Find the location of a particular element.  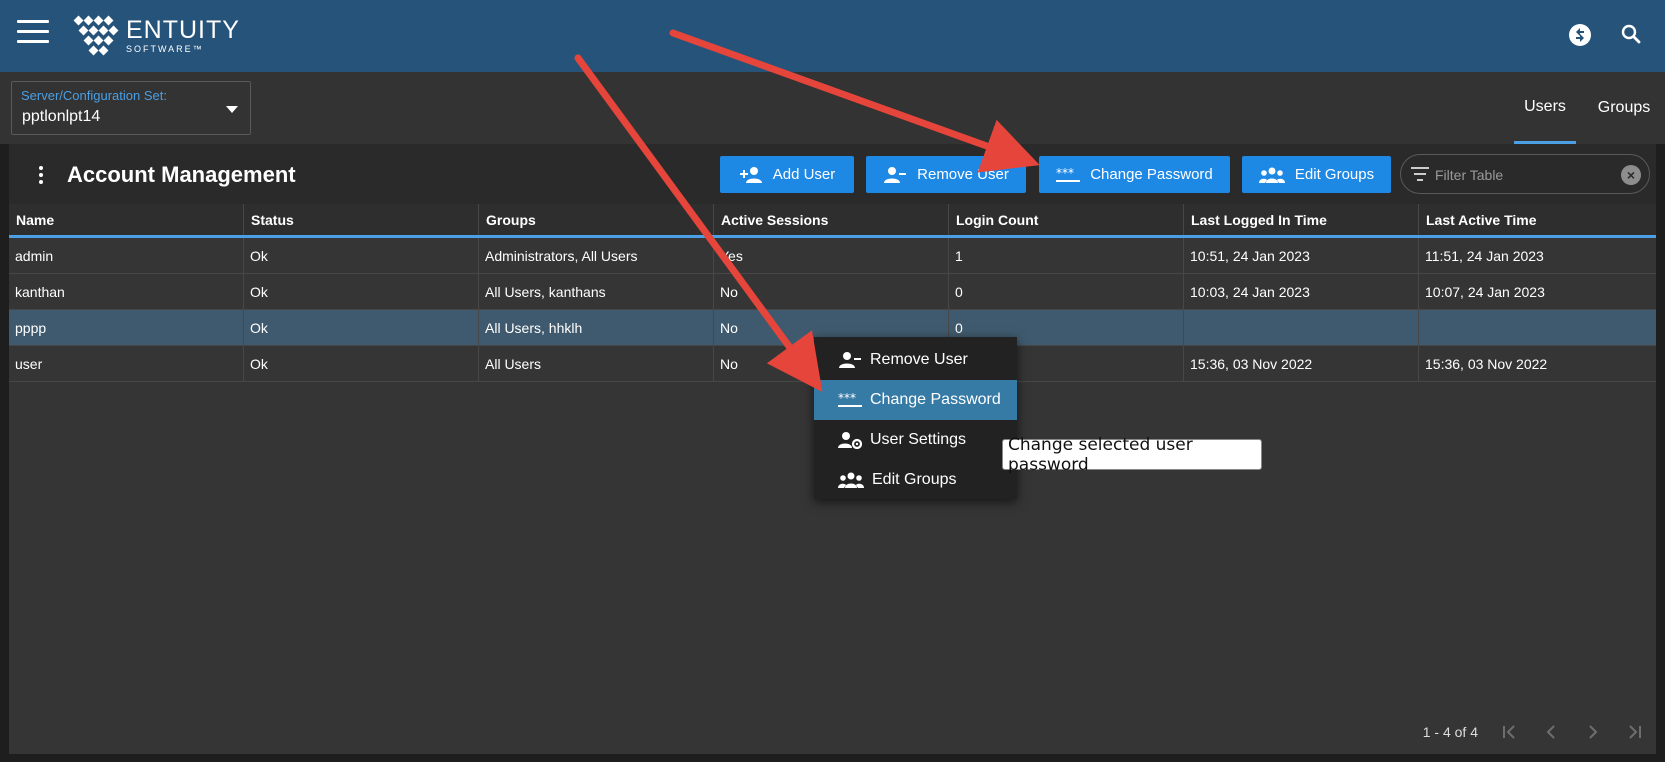

table-cell: All Users is located at coordinates (596, 363).